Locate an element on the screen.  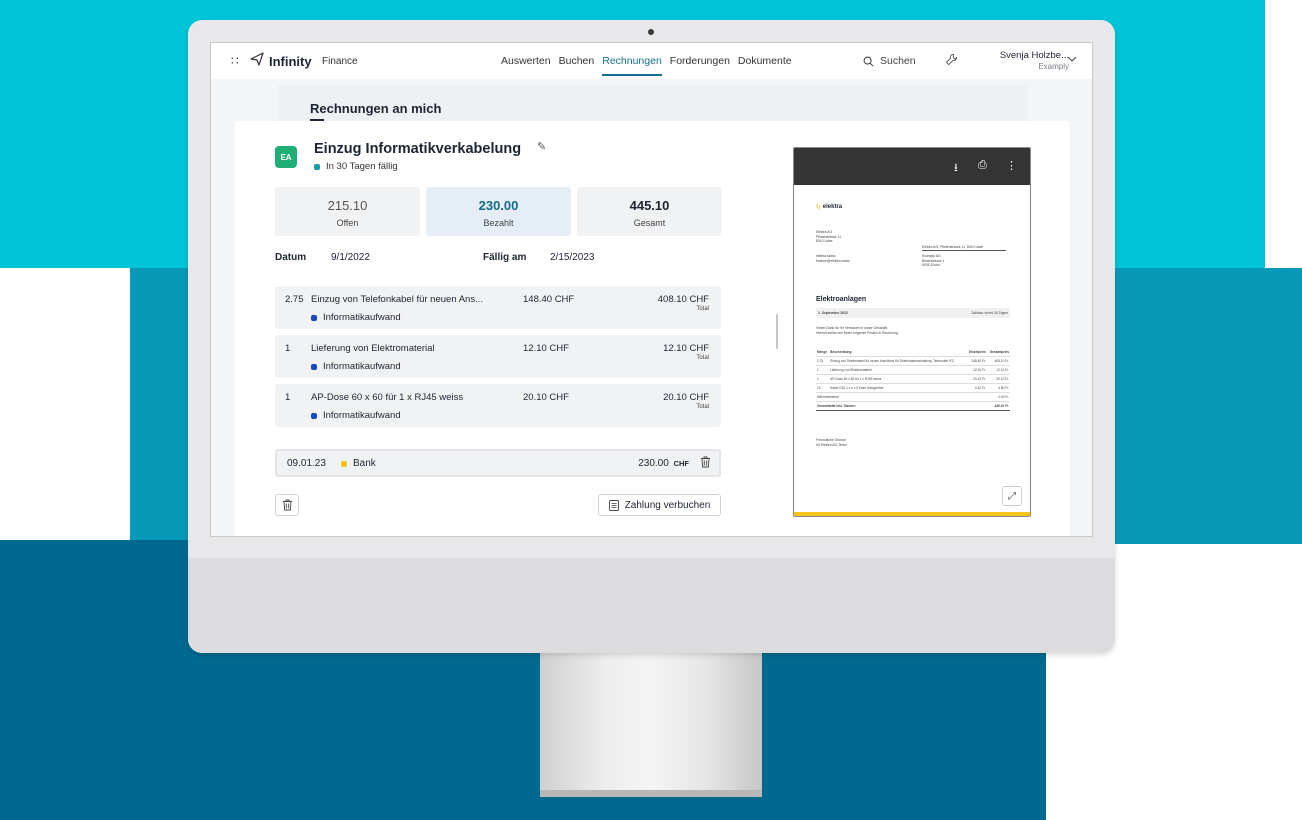
menu-item-buchen: Buchen is located at coordinates (577, 65).